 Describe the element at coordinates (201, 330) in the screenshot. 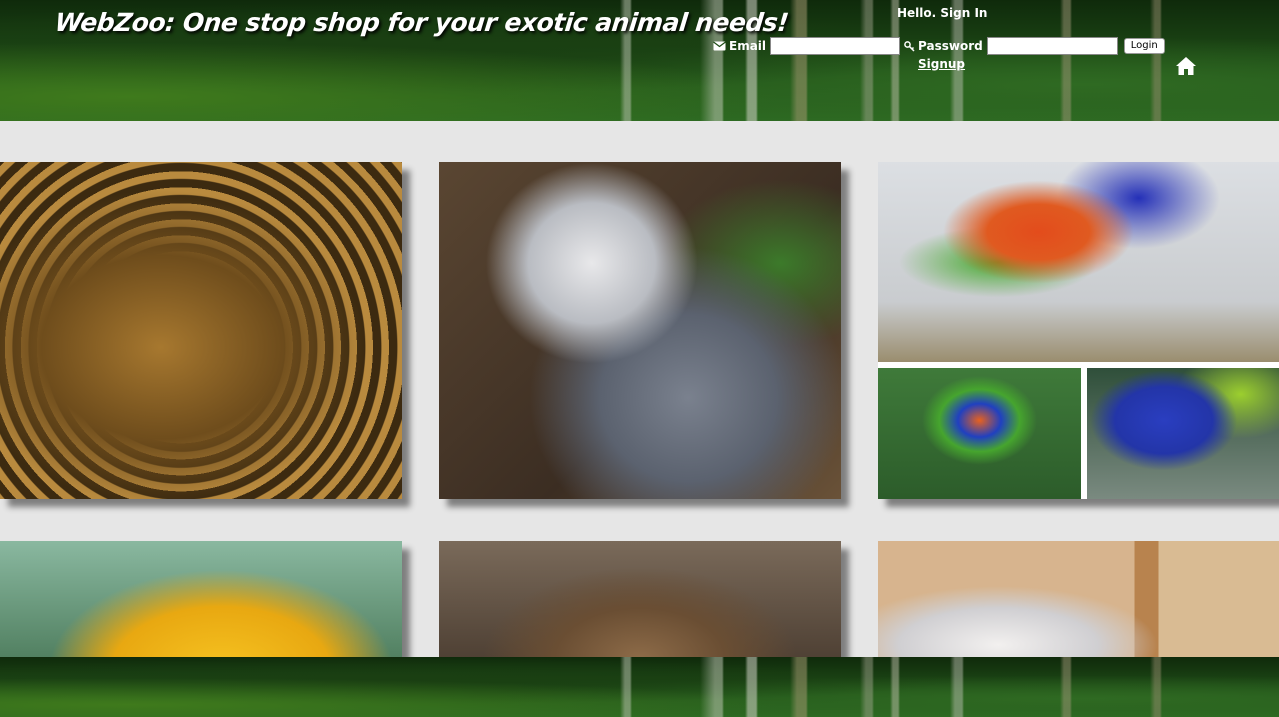

I see `python-photo-tile` at that location.